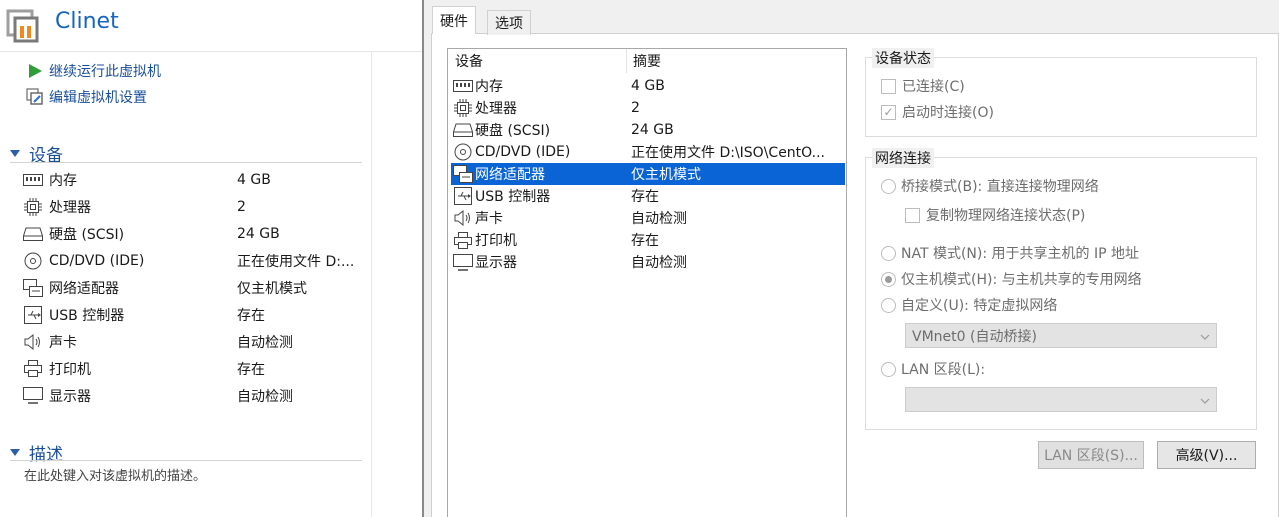 This screenshot has height=517, width=1279. Describe the element at coordinates (509, 22) in the screenshot. I see `tab-options: 选项` at that location.